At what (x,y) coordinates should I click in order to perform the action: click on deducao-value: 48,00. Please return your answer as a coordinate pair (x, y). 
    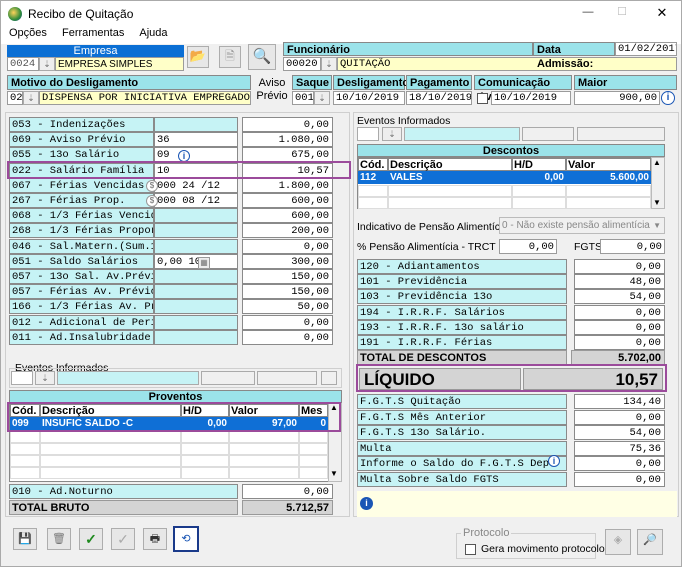
    Looking at the image, I should click on (619, 282).